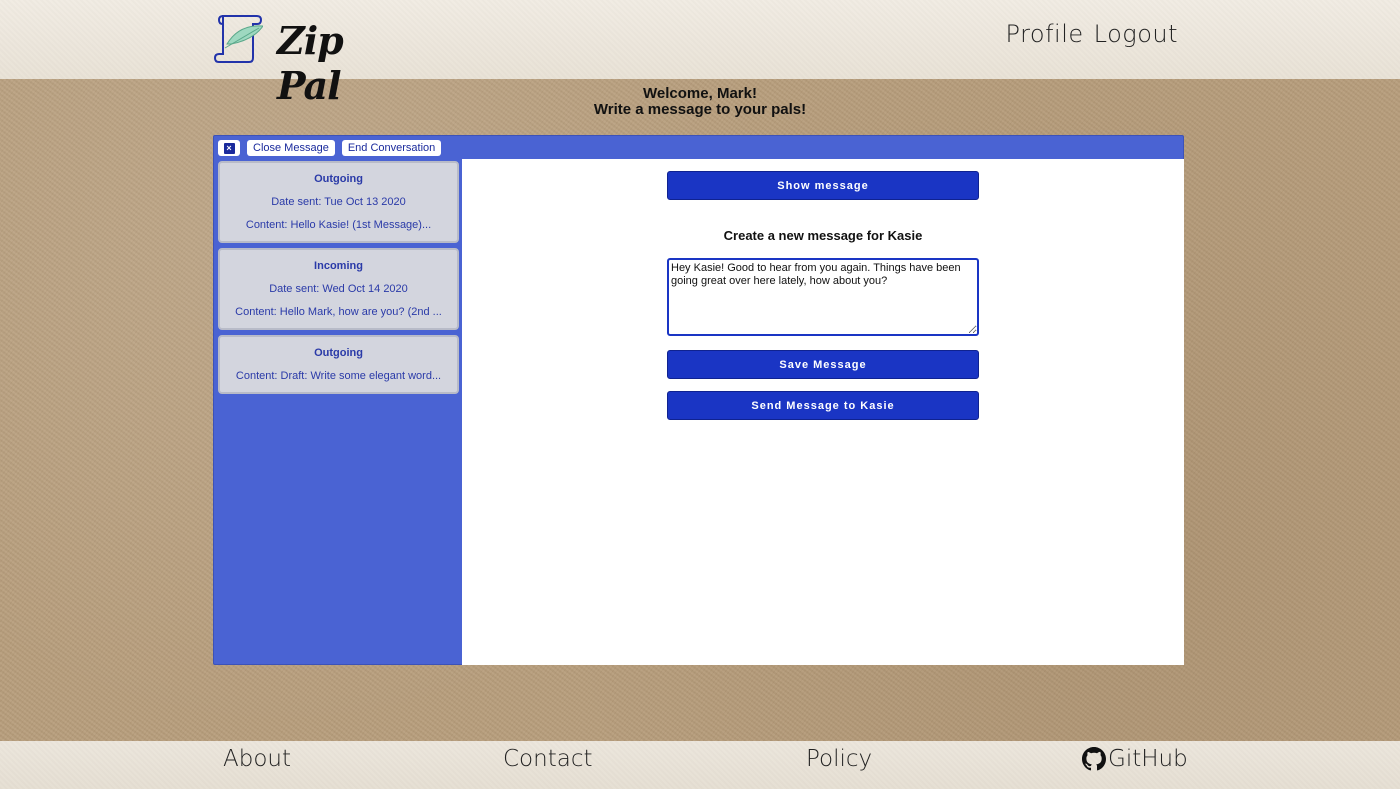 The height and width of the screenshot is (789, 1400). I want to click on end-conversation-button: End Conversation, so click(391, 148).